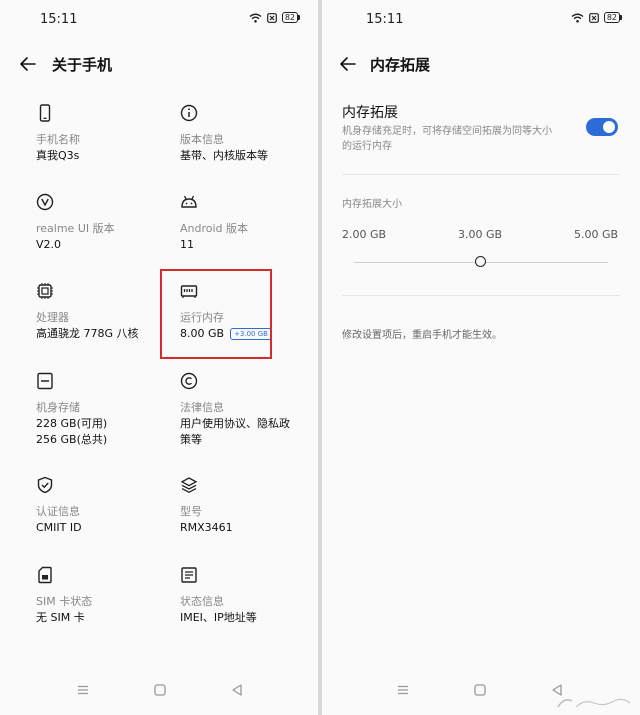 This screenshot has width=640, height=715. I want to click on layers-icon, so click(189, 485).